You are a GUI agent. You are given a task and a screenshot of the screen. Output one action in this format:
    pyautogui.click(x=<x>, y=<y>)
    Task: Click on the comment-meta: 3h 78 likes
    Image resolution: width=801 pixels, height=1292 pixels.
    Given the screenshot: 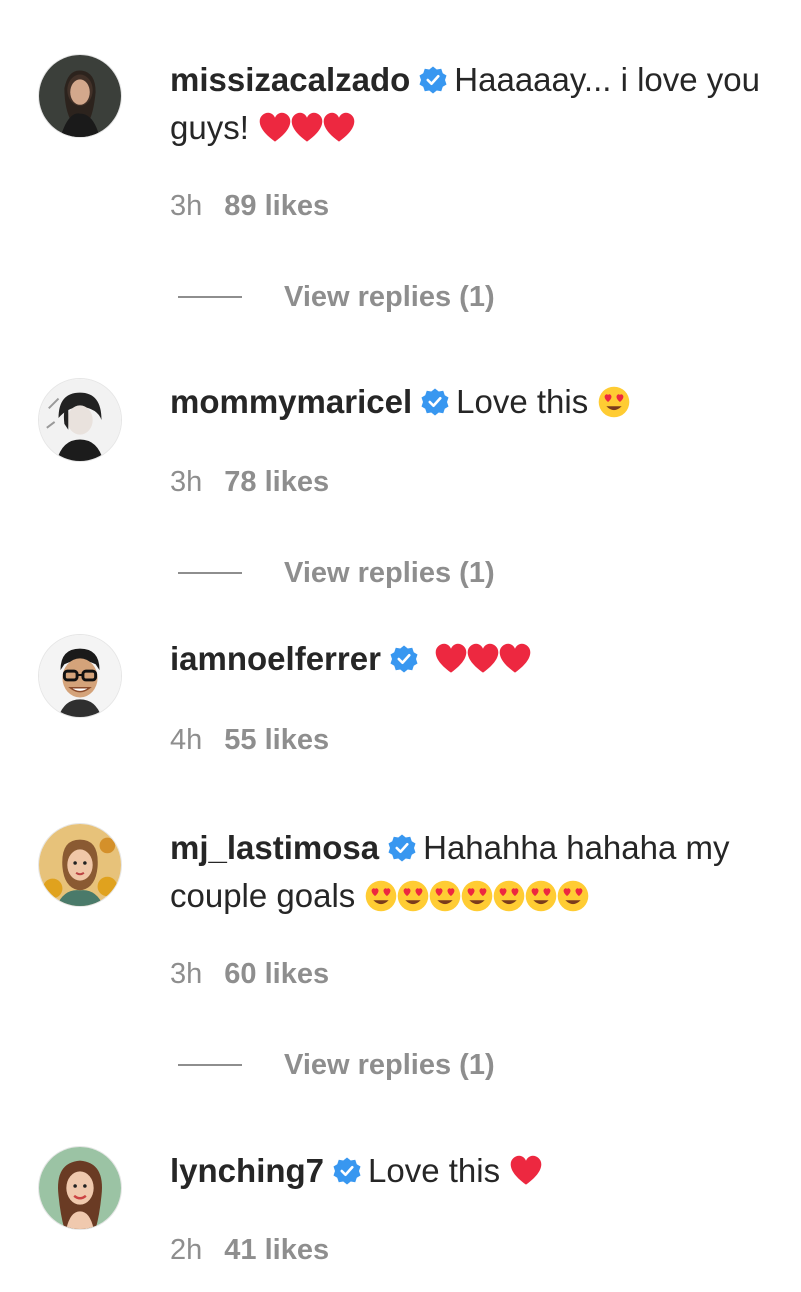 What is the action you would take?
    pyautogui.click(x=249, y=482)
    